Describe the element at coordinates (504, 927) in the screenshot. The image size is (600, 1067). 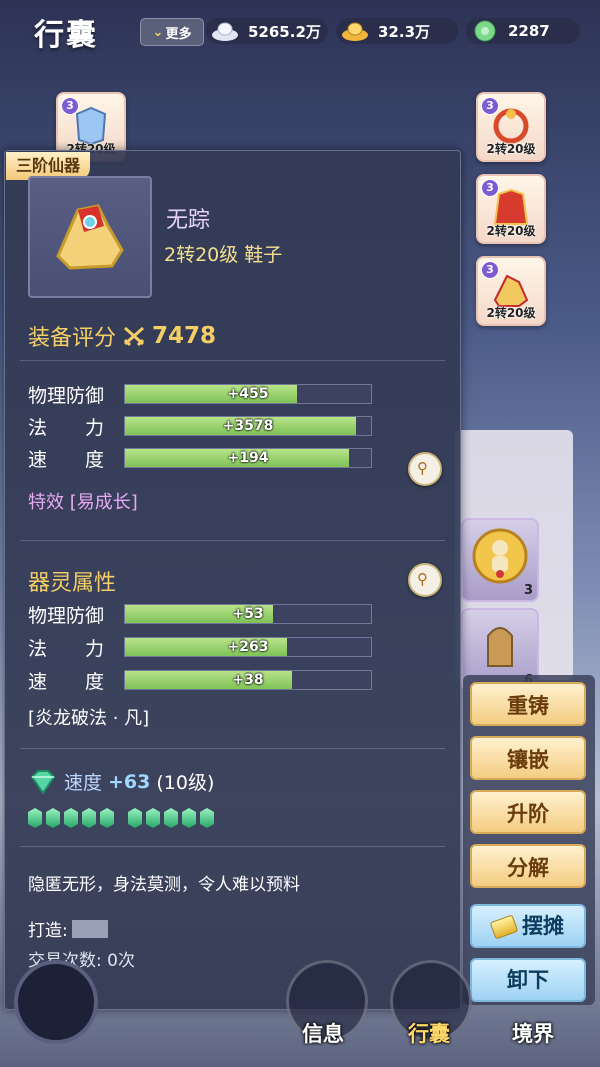
I see `gold-bar-icon` at that location.